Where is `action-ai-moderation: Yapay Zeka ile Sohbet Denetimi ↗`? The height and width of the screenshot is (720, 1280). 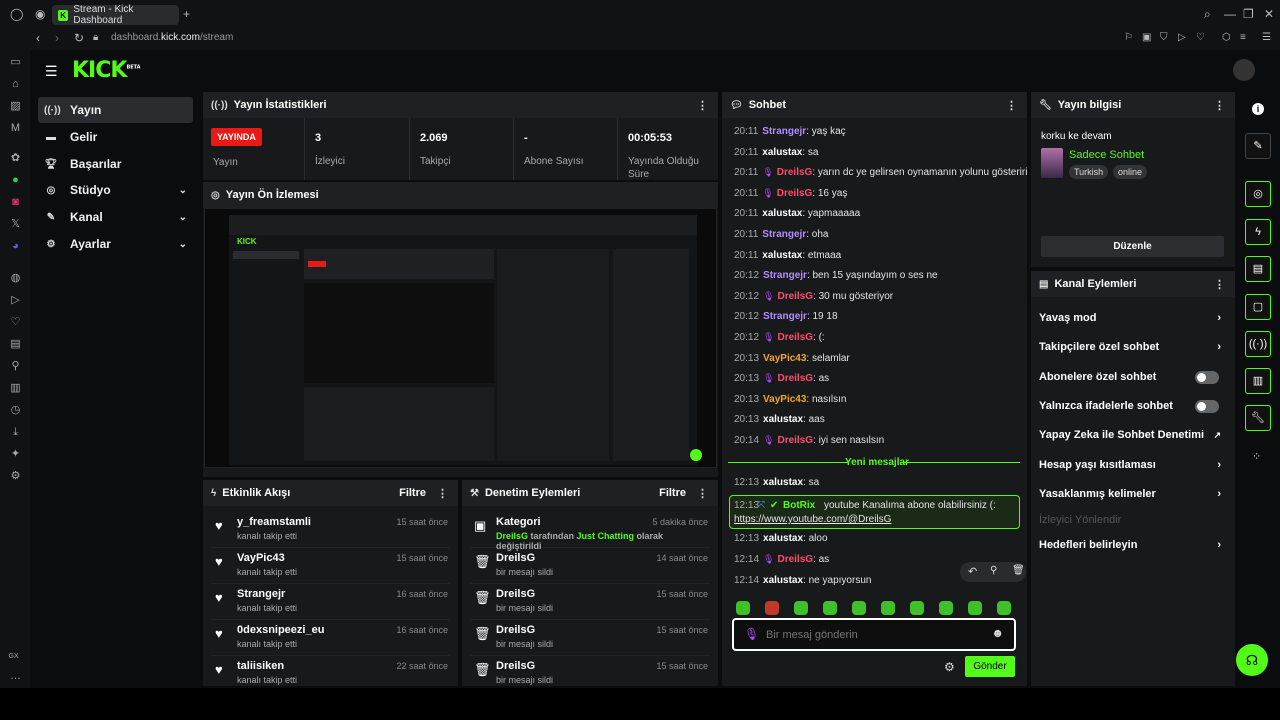
action-ai-moderation: Yapay Zeka ile Sohbet Denetimi ↗ is located at coordinates (1133, 435).